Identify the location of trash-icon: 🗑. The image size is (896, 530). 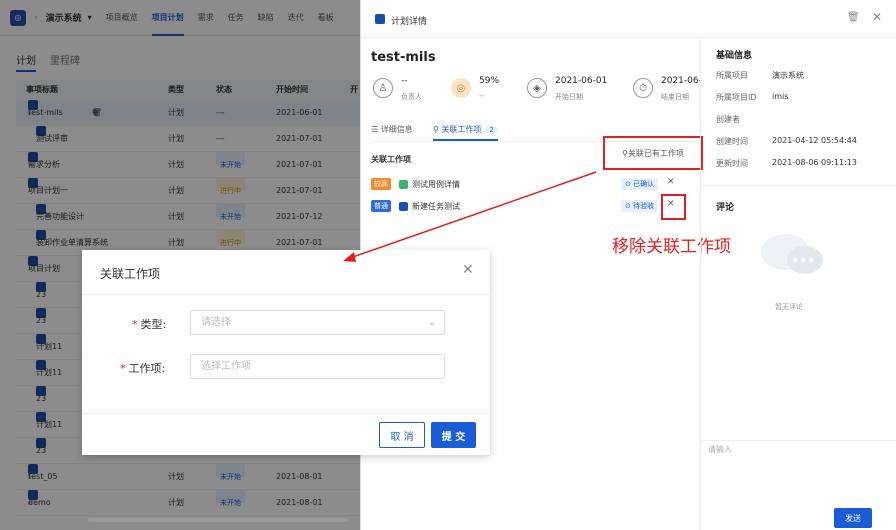
(853, 17).